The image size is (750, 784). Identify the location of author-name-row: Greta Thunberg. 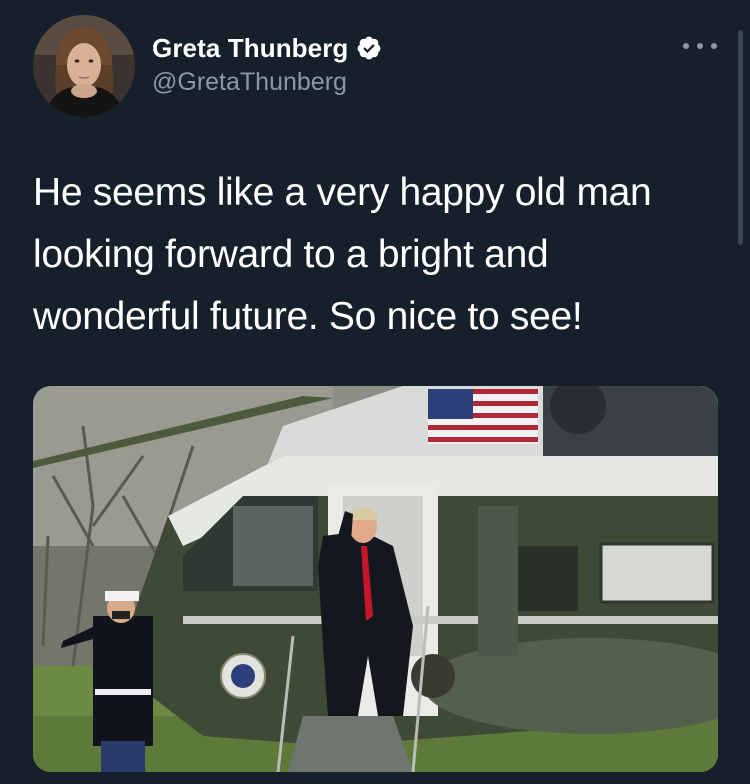
(267, 48).